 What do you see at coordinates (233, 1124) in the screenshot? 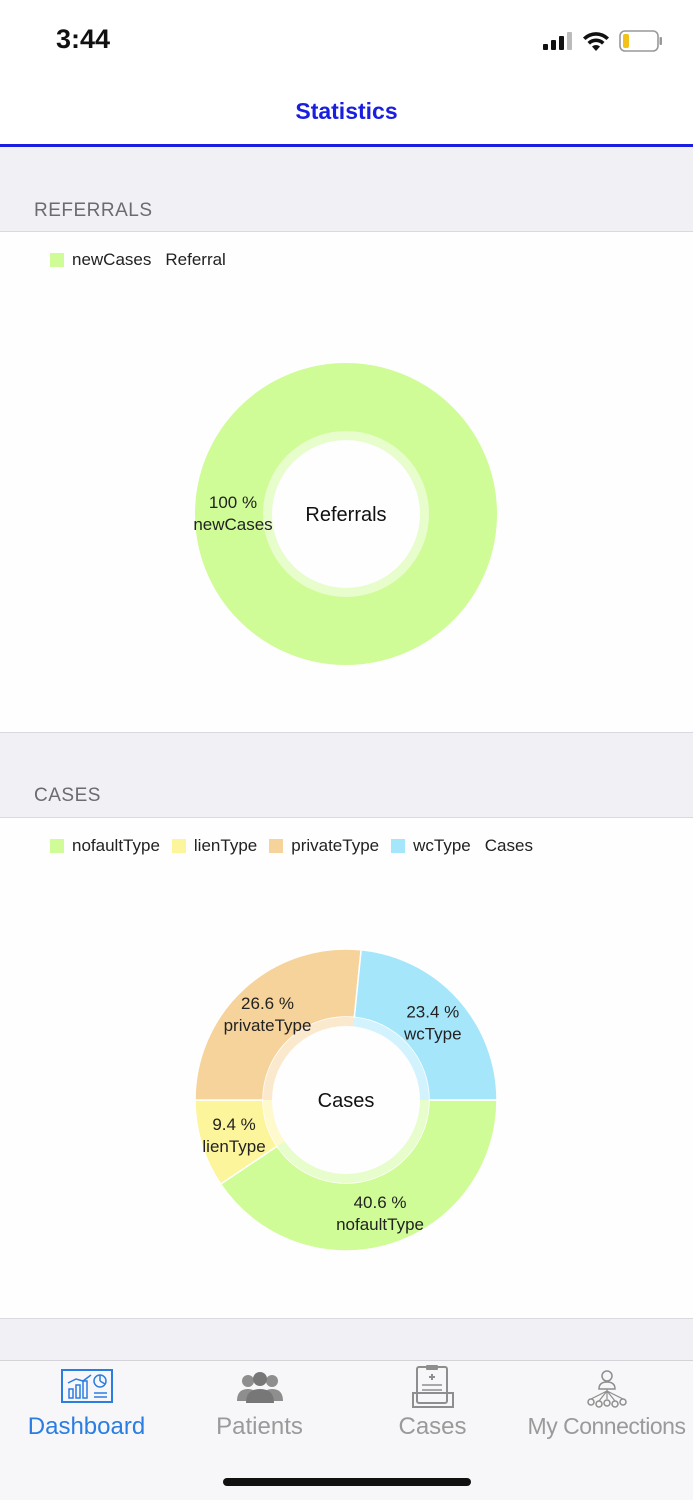
I see `slice-percent-label: 9.4 %` at bounding box center [233, 1124].